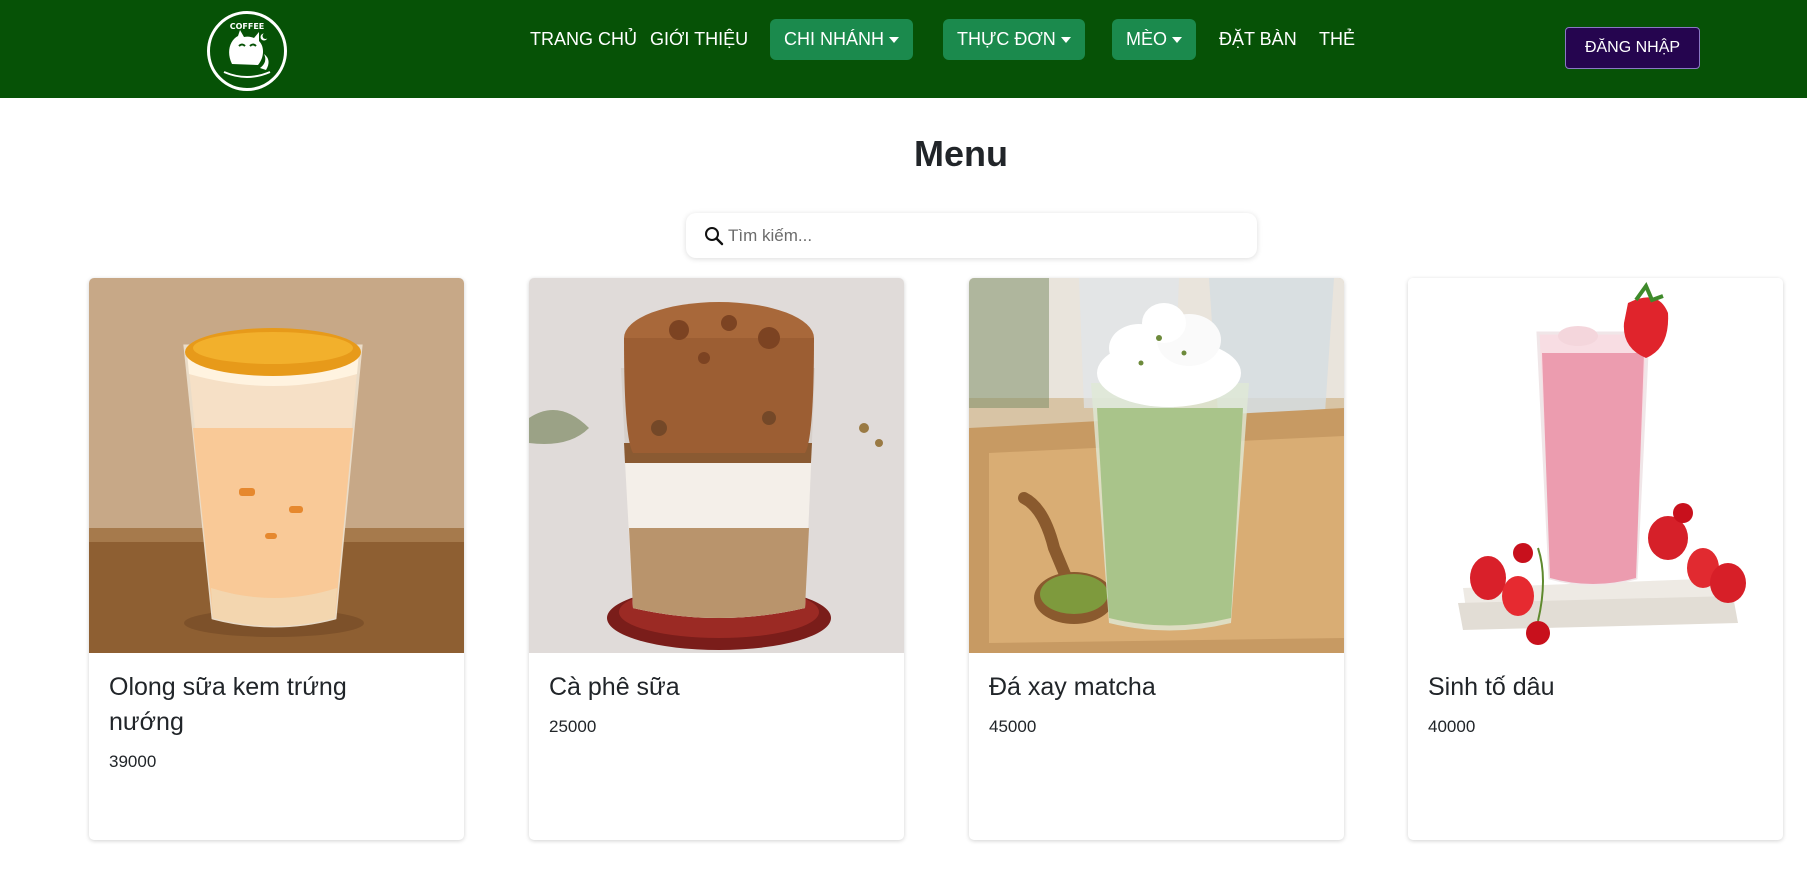 This screenshot has width=1807, height=892. I want to click on nav-trang-chu: TRANG CHỦ, so click(583, 39).